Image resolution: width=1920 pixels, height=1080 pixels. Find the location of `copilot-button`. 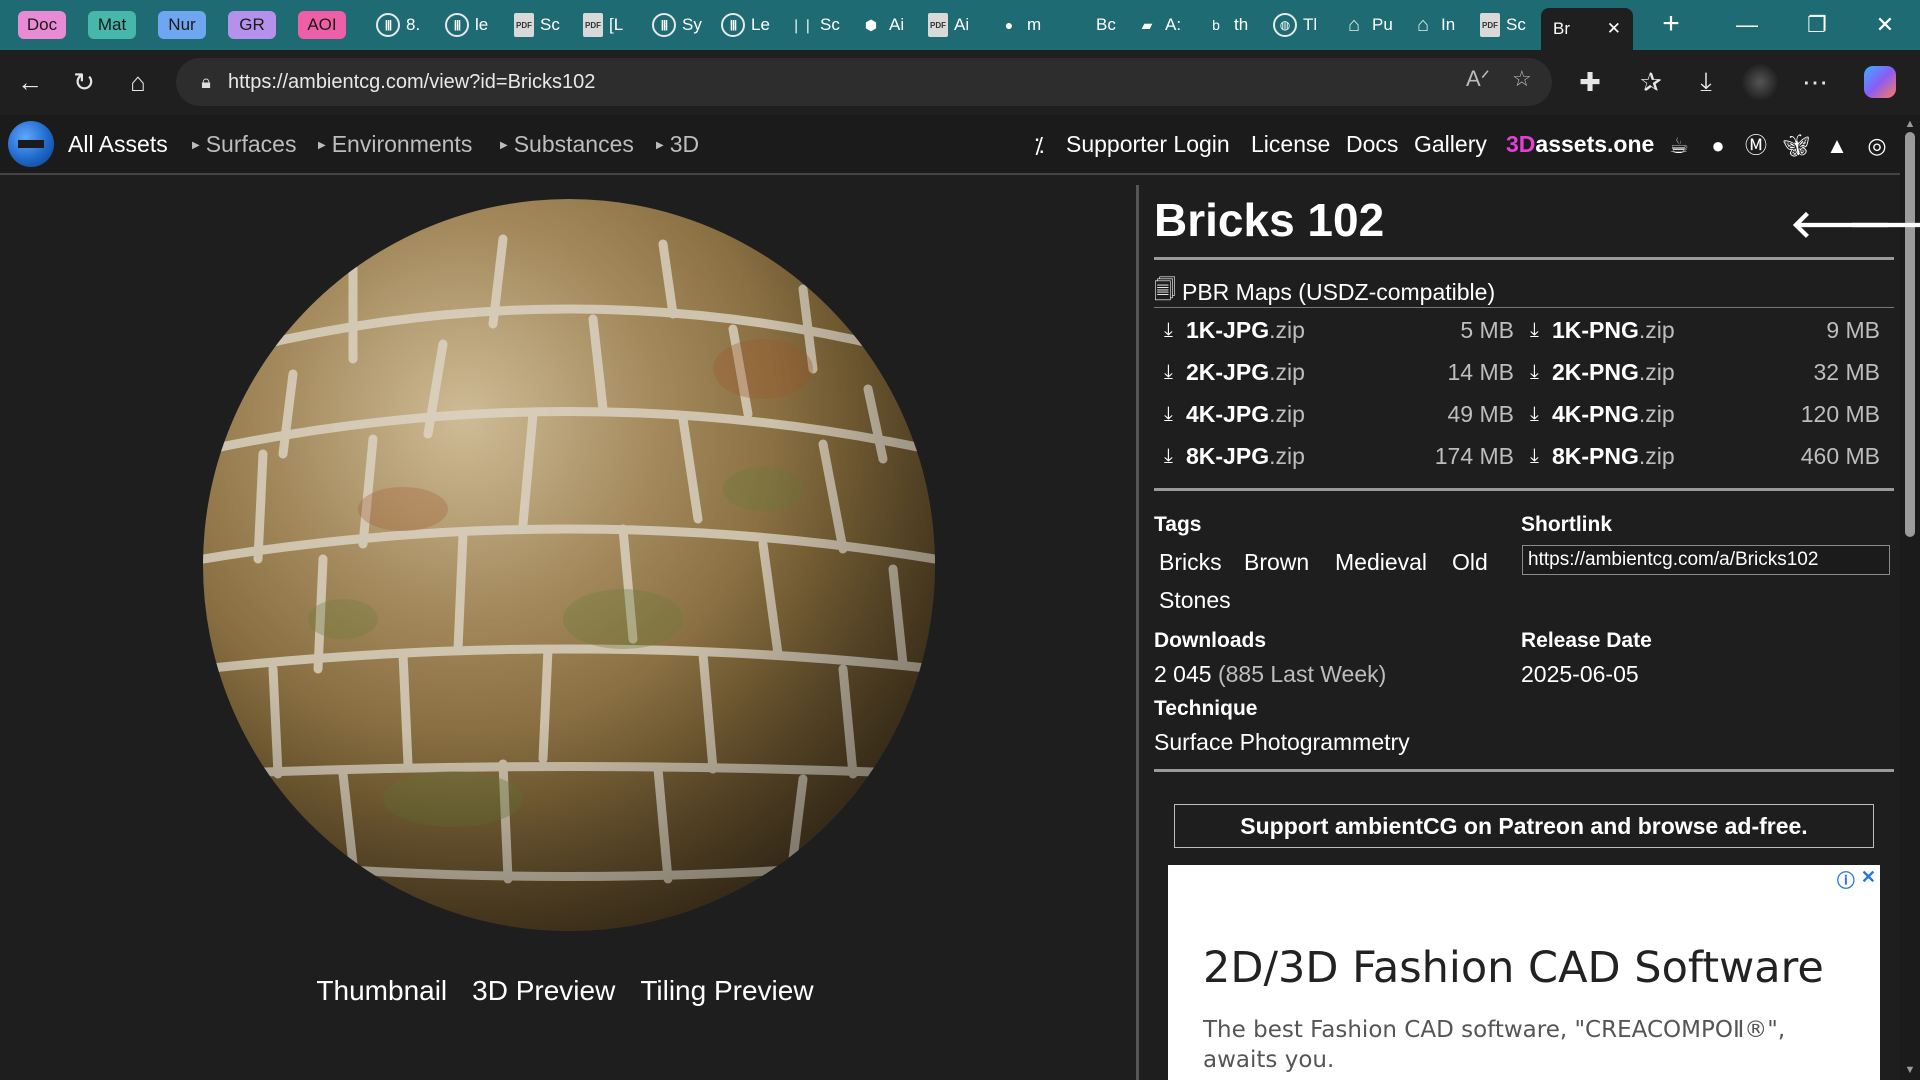

copilot-button is located at coordinates (1880, 82).